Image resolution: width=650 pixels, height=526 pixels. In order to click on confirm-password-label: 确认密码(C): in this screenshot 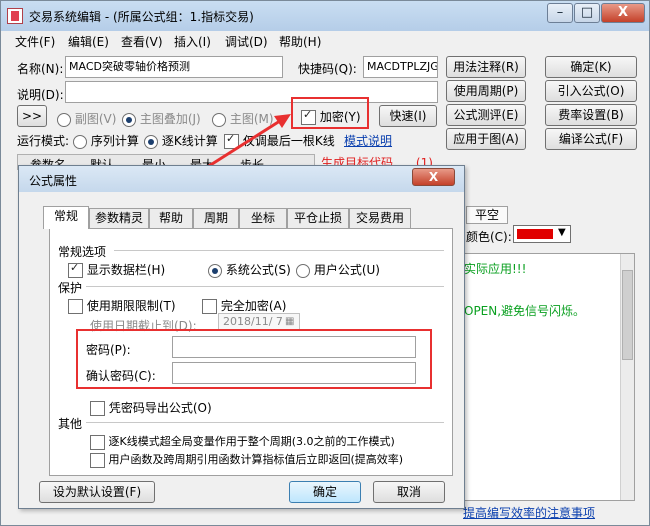, I will do `click(121, 376)`.